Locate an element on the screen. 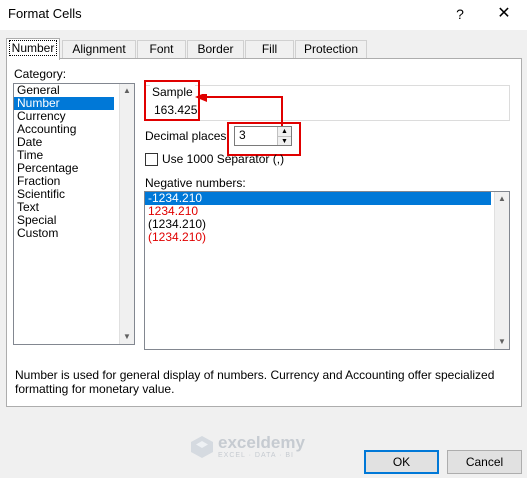 The image size is (527, 478). cancel-button: Cancel is located at coordinates (484, 462).